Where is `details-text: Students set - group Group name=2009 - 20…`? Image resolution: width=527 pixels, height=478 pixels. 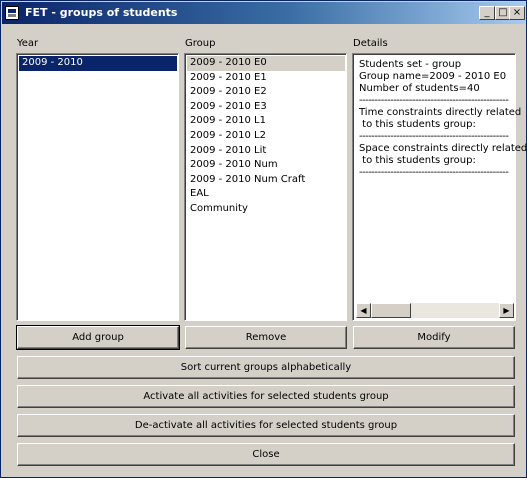
details-text: Students set - group Group name=2009 - 20… is located at coordinates (443, 119).